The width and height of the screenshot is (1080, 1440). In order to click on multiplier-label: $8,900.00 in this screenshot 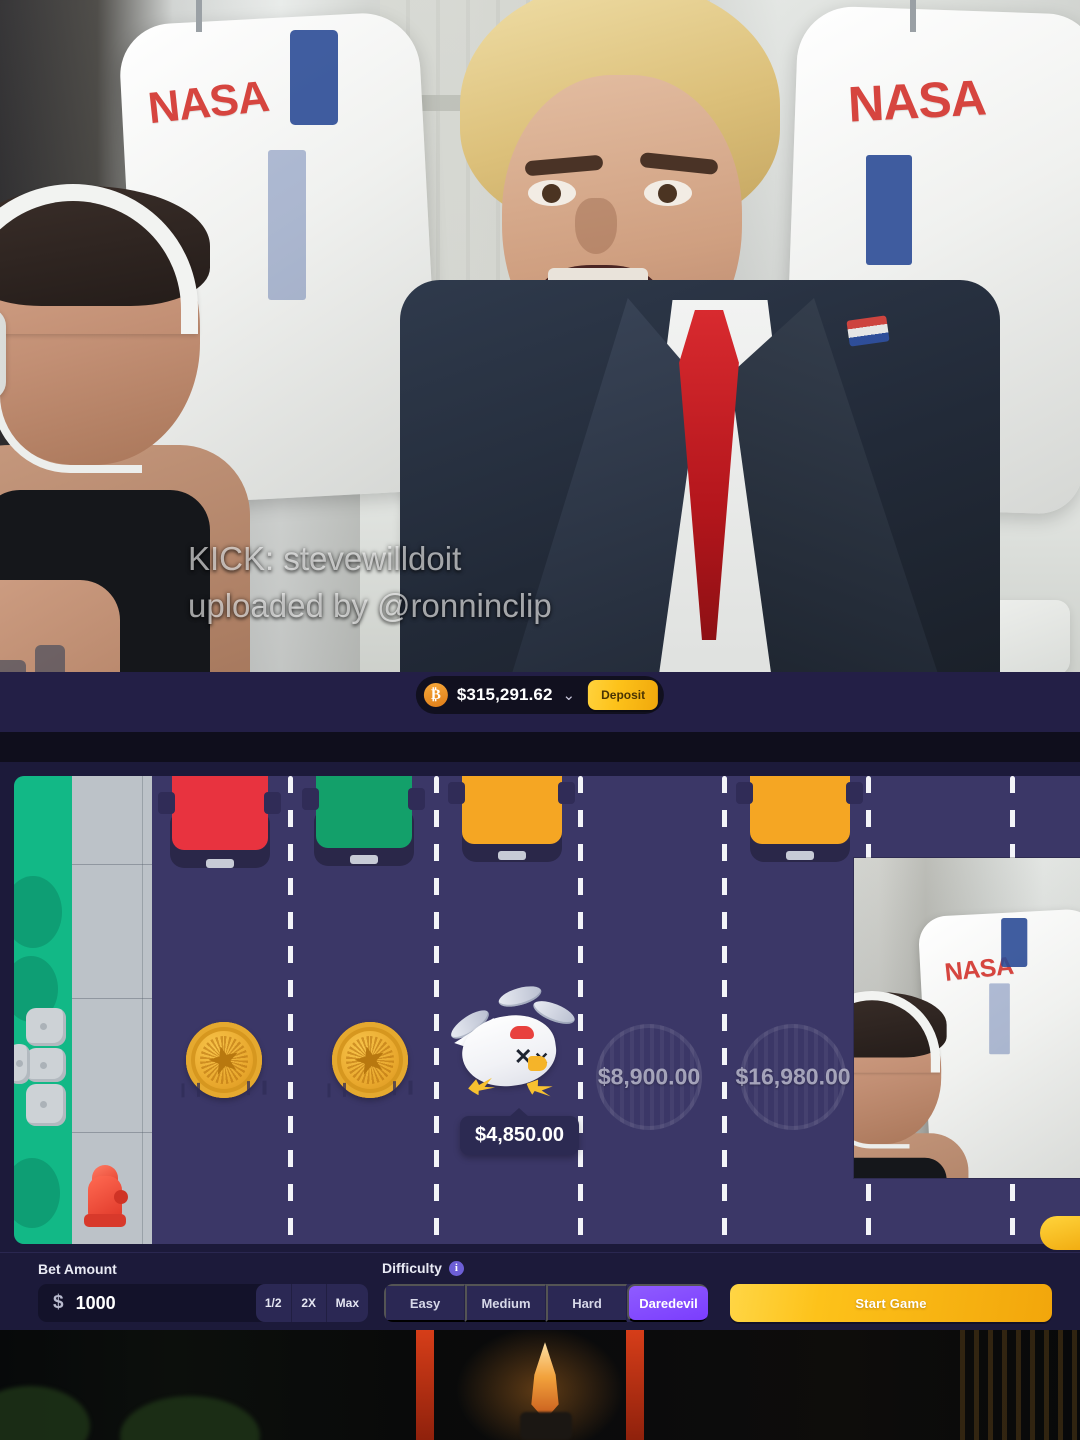, I will do `click(649, 1076)`.